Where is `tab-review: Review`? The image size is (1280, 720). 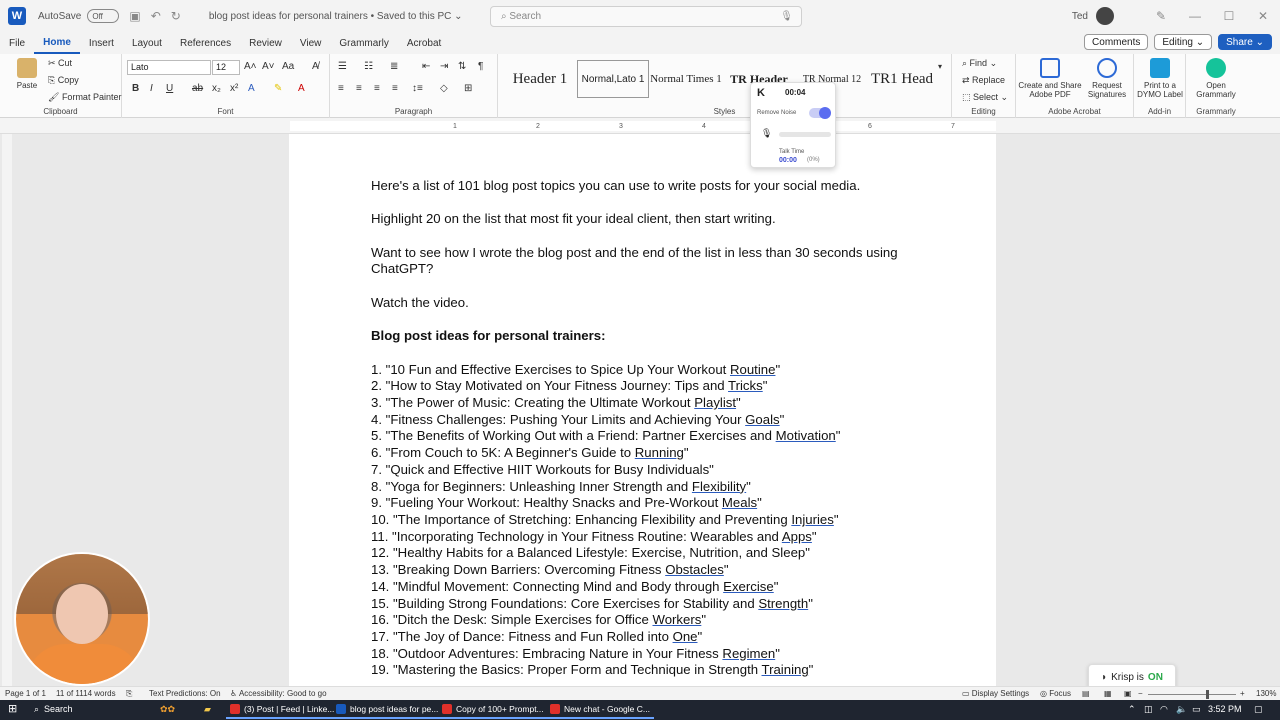 tab-review: Review is located at coordinates (265, 43).